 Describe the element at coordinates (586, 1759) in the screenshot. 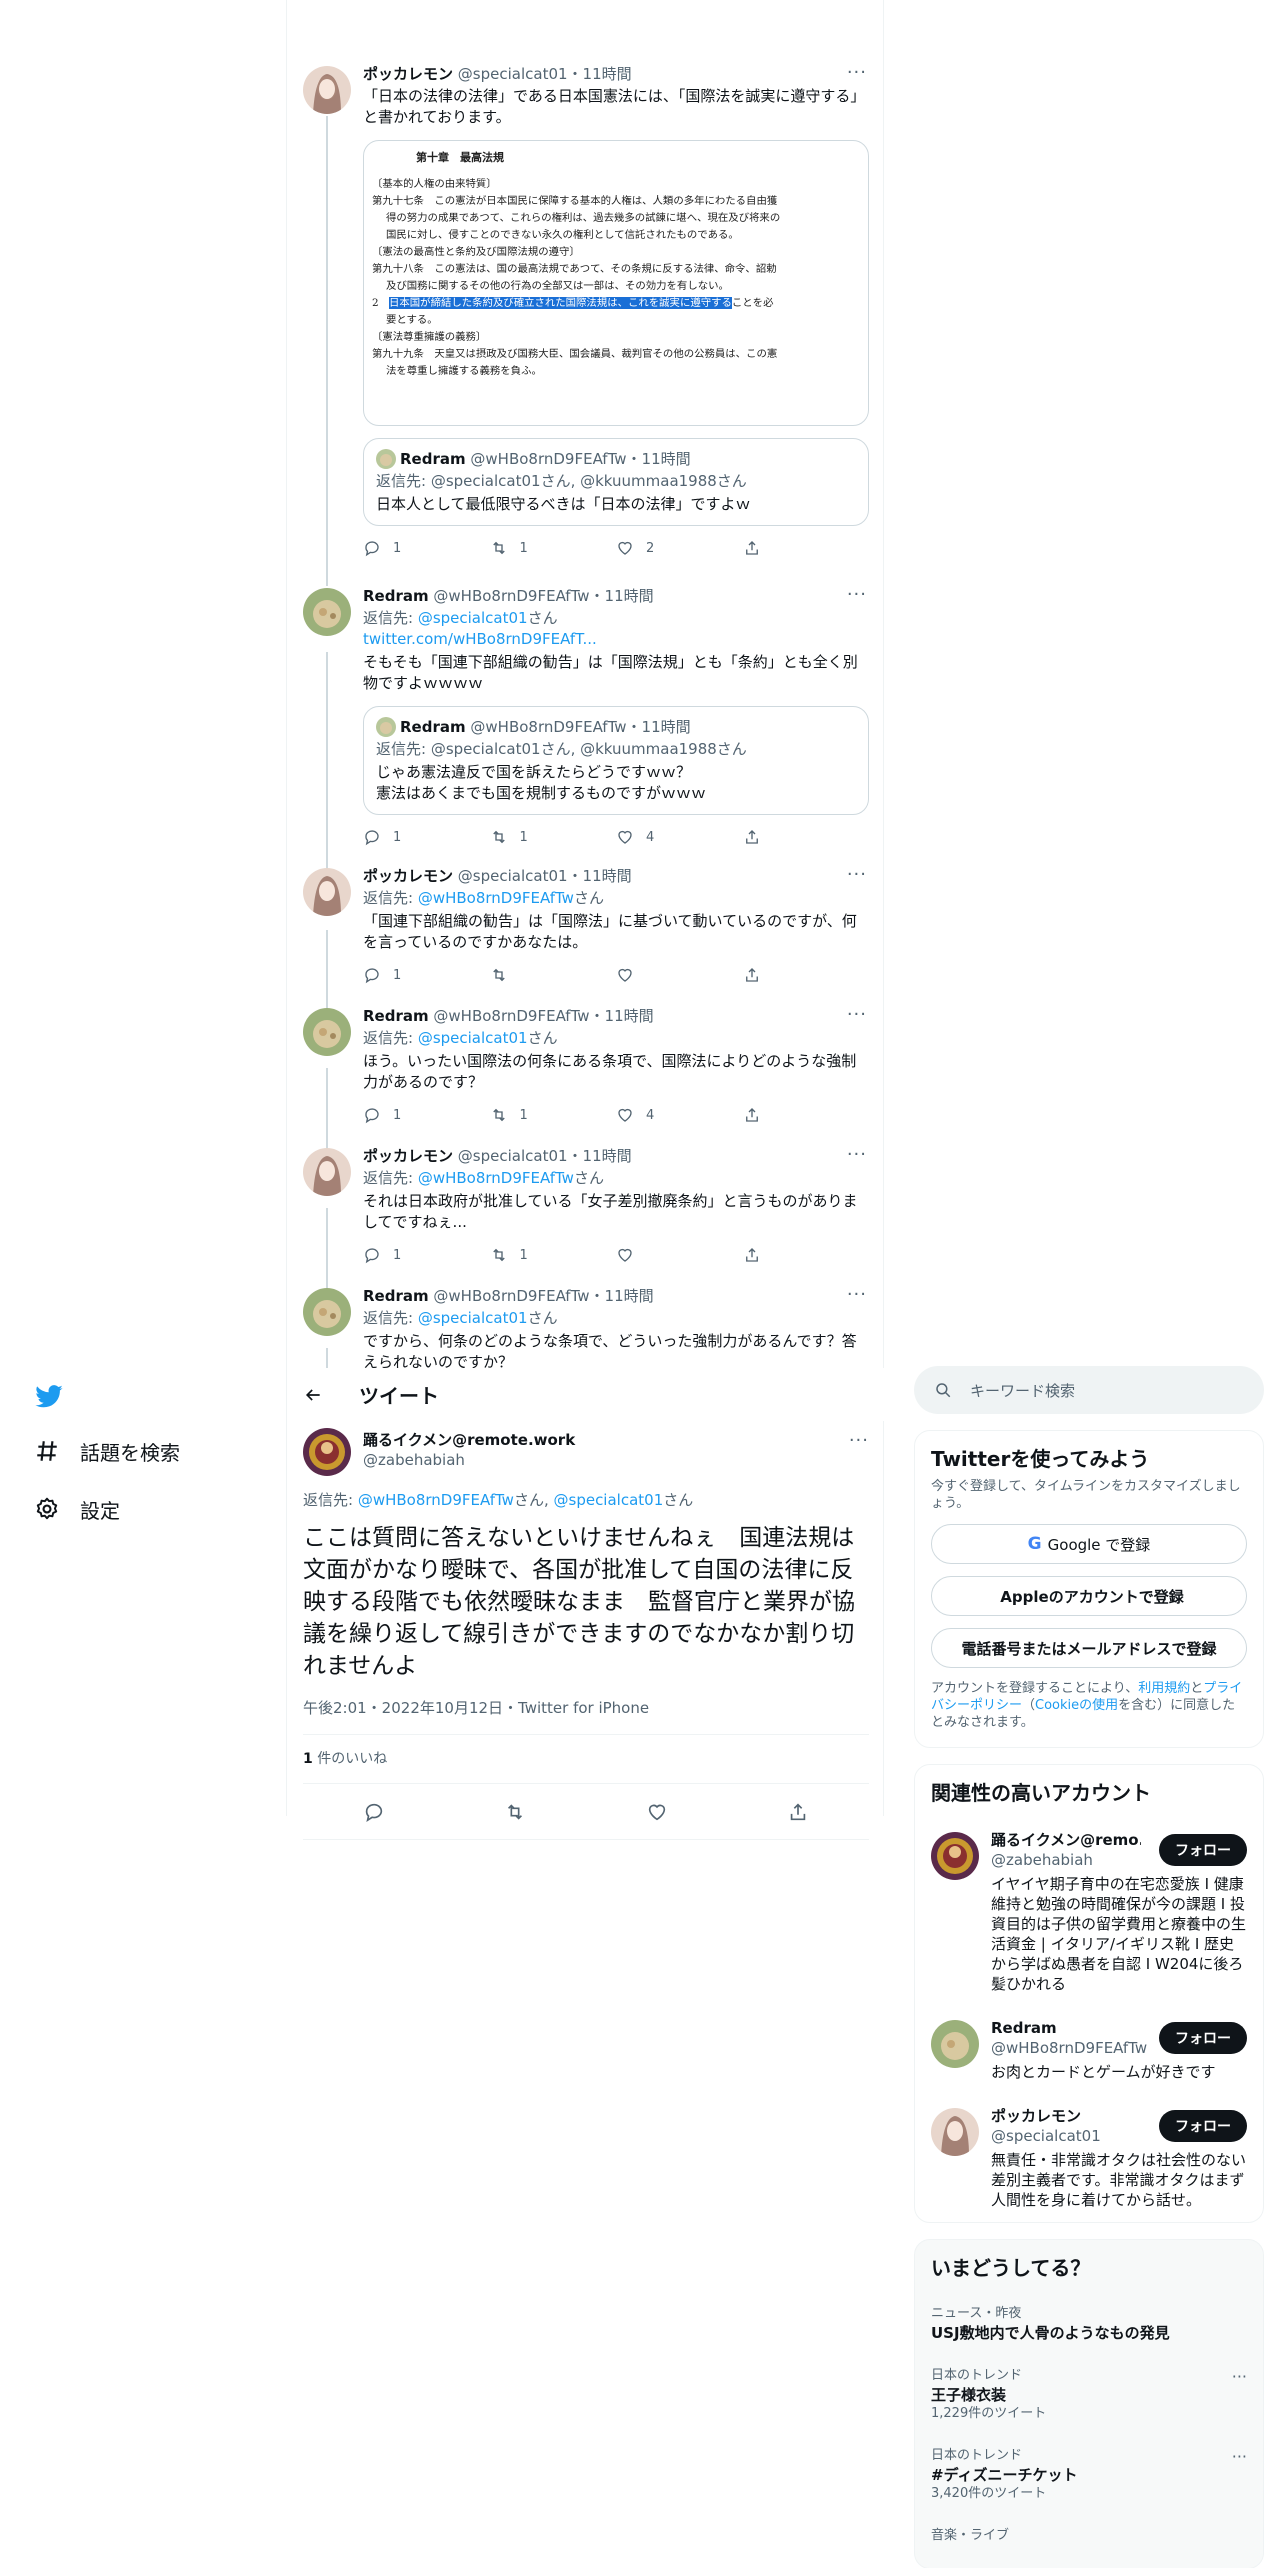

I see `likes-summary: 1 件のいいね` at that location.